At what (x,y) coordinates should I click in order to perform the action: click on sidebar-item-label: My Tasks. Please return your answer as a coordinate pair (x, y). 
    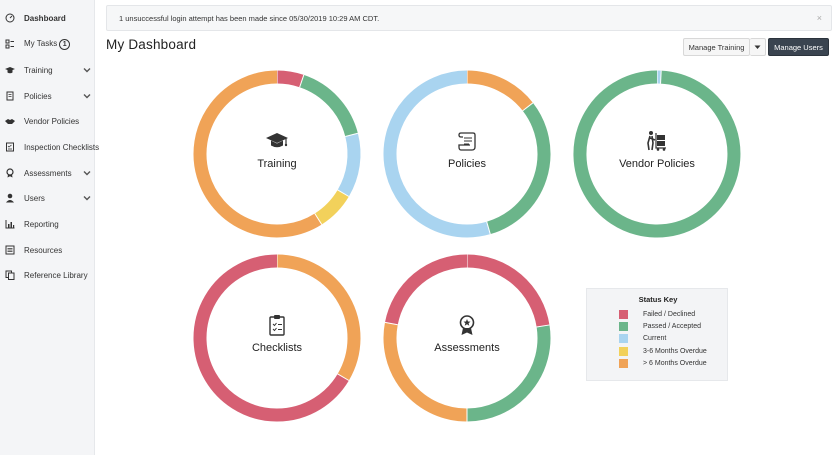
    Looking at the image, I should click on (41, 43).